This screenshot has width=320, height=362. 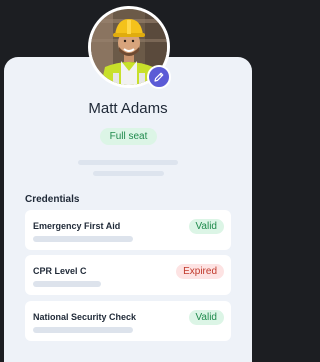 What do you see at coordinates (77, 226) in the screenshot?
I see `credential-title: Emergency First Aid` at bounding box center [77, 226].